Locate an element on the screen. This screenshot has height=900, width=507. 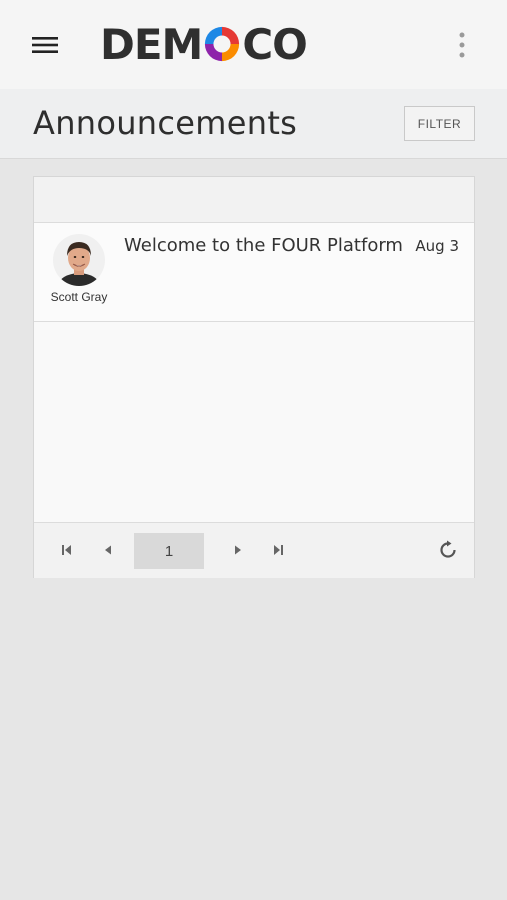
first-page-icon is located at coordinates (66, 550).